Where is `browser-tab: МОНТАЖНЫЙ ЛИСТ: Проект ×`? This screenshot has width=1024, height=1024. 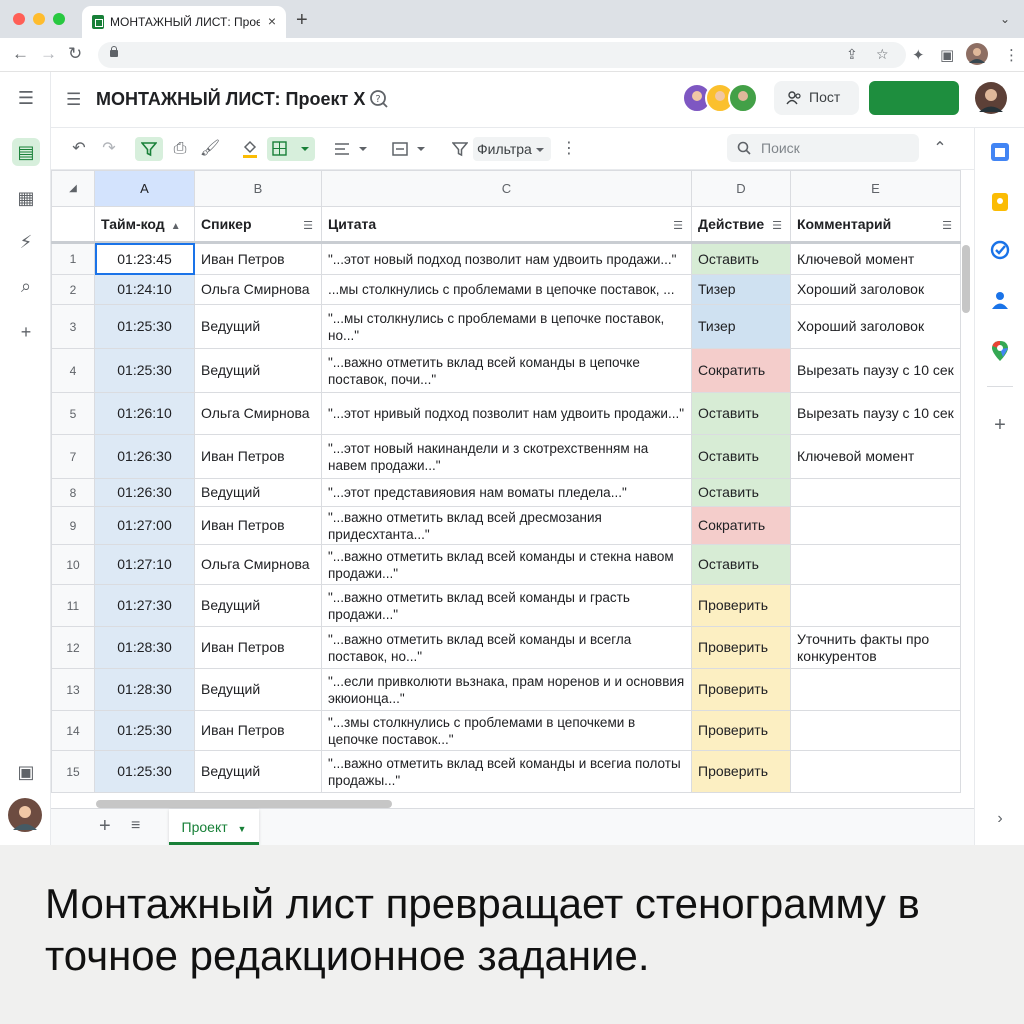
browser-tab: МОНТАЖНЫЙ ЛИСТ: Проект × is located at coordinates (184, 22).